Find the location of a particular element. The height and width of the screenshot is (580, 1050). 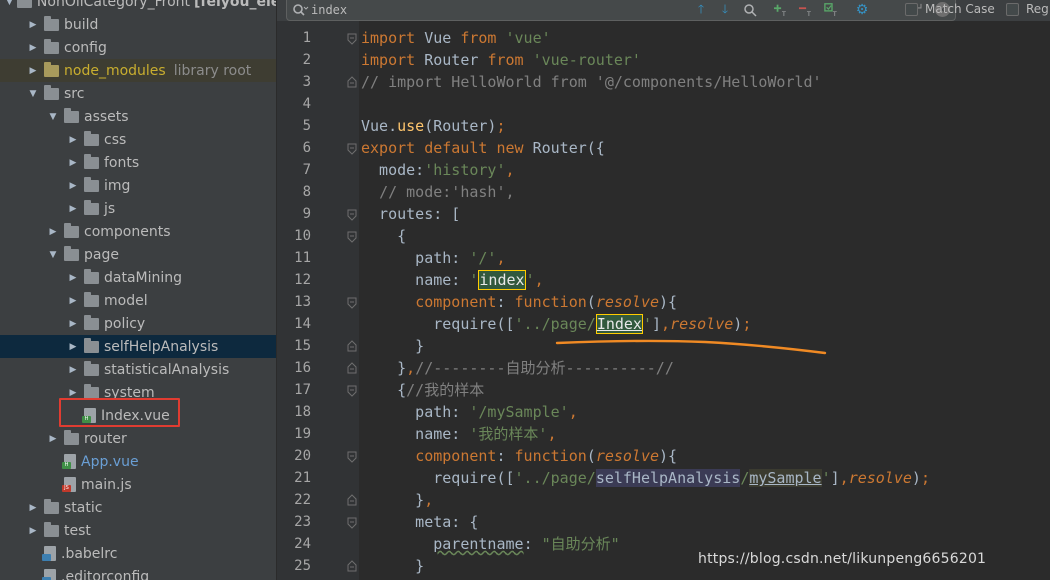

settings-gear-icon: ⚙ is located at coordinates (862, 10).